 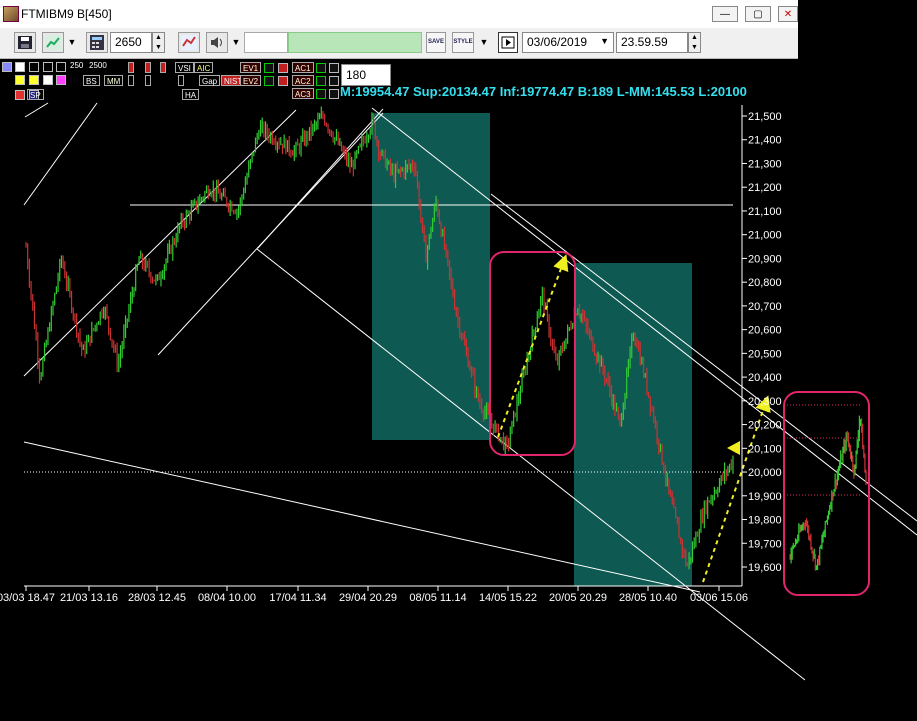 I want to click on sound-dropdown-icon: ▼, so click(x=236, y=42).